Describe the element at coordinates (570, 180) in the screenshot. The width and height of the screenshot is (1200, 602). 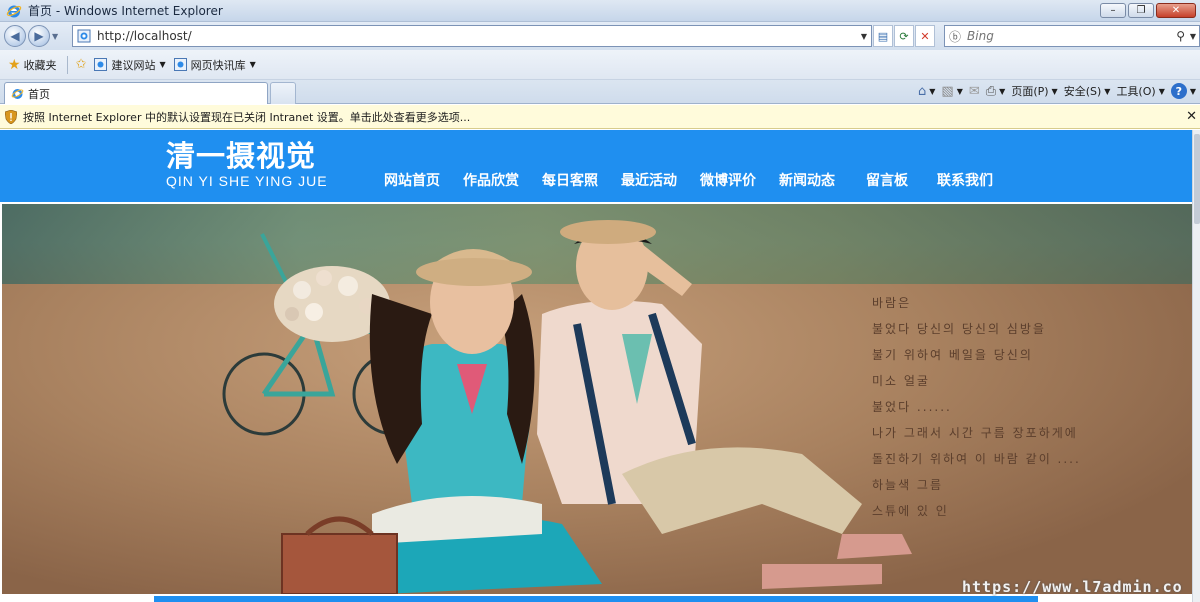
I see `nav-daily-clients: 每日客照` at that location.